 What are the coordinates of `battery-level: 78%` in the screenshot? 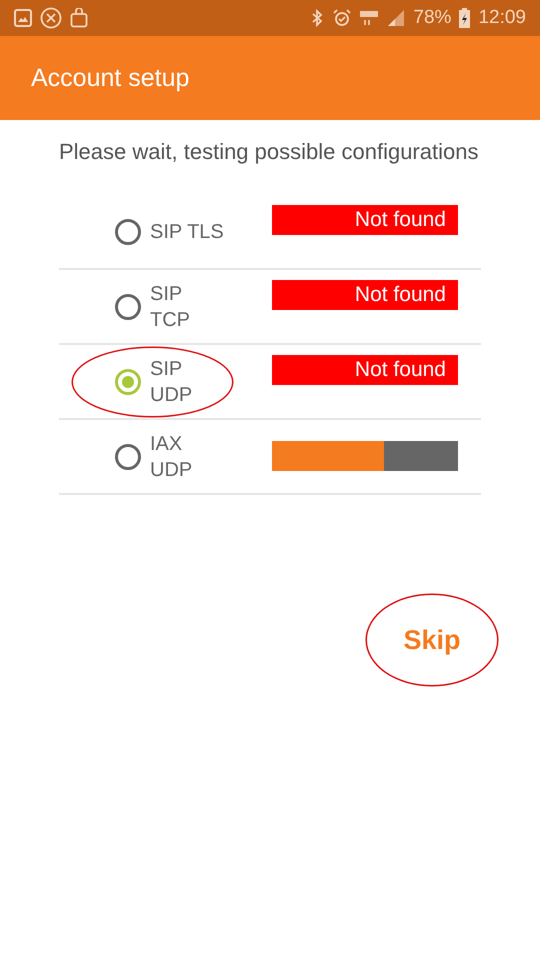 It's located at (432, 18).